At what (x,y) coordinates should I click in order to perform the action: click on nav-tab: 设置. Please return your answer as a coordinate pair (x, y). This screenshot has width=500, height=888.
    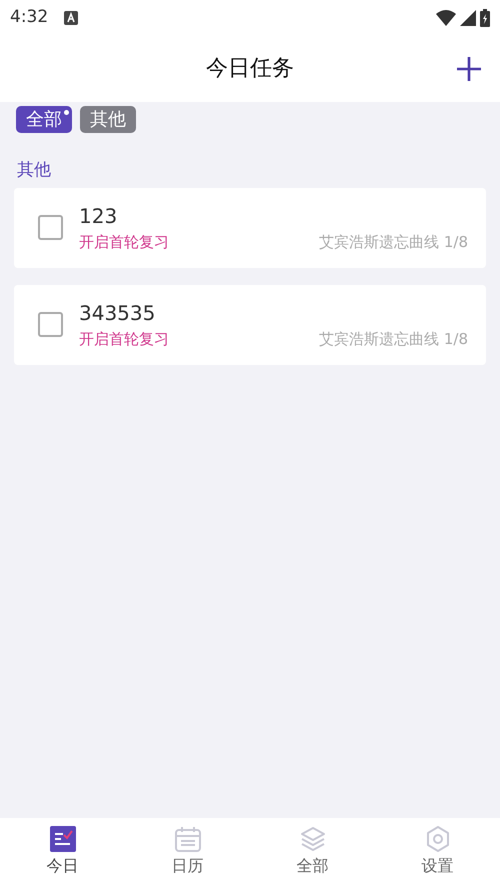
    Looking at the image, I should click on (437, 853).